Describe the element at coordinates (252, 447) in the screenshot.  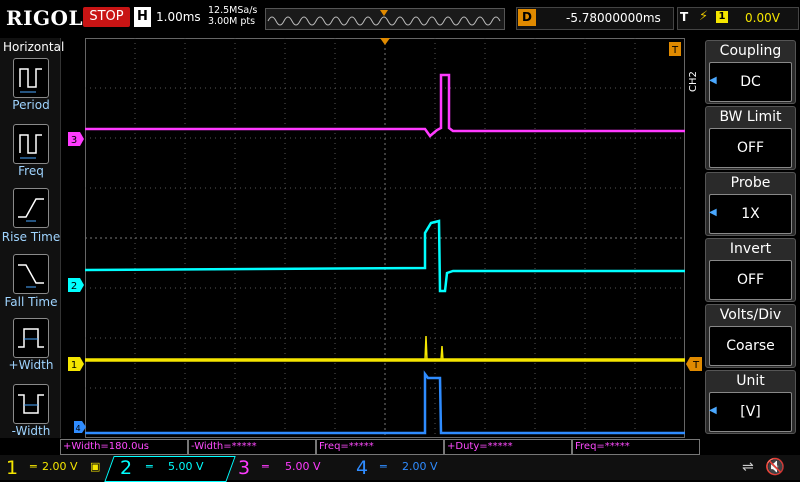
I see `measurement-negative-width: -Width=*****` at that location.